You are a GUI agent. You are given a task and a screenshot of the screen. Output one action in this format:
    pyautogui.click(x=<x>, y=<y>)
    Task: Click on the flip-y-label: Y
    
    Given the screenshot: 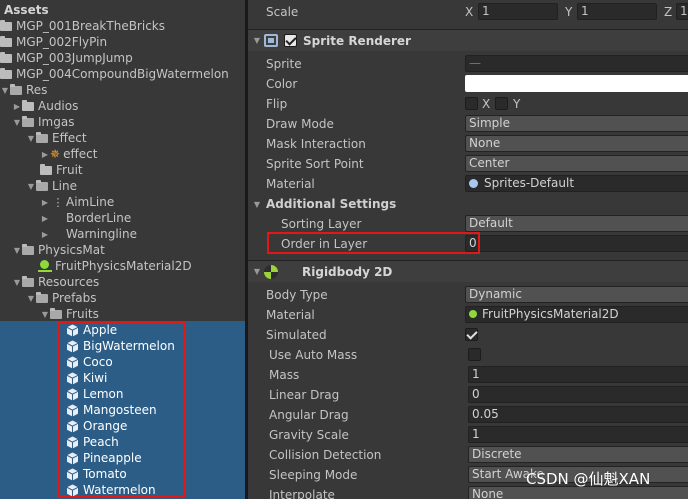 What is the action you would take?
    pyautogui.click(x=517, y=104)
    